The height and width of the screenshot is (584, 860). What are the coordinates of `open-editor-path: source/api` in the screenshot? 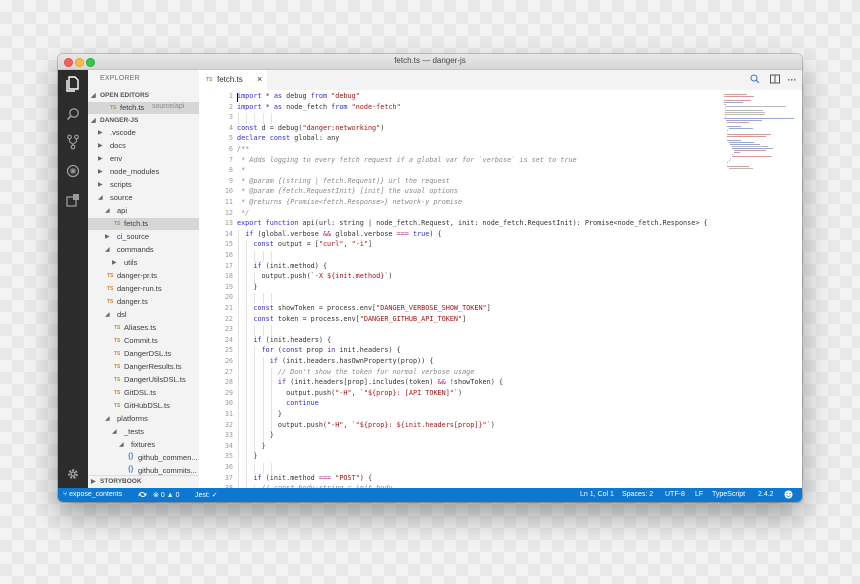 It's located at (168, 106).